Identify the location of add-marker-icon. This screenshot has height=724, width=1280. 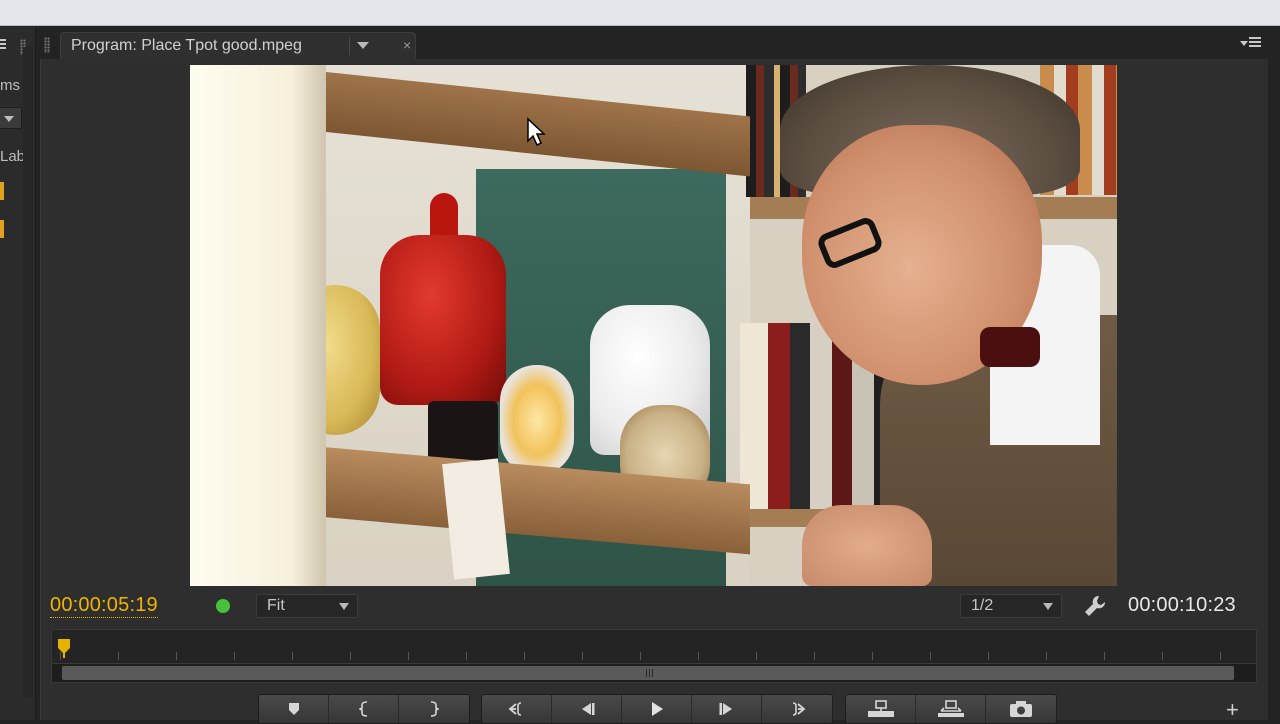
(293, 709).